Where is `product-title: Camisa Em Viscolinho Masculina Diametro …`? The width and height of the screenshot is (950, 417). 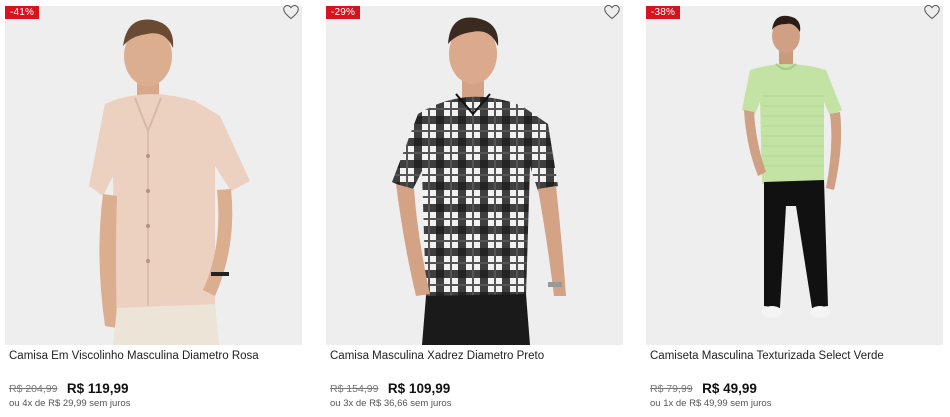 product-title: Camisa Em Viscolinho Masculina Diametro … is located at coordinates (155, 356).